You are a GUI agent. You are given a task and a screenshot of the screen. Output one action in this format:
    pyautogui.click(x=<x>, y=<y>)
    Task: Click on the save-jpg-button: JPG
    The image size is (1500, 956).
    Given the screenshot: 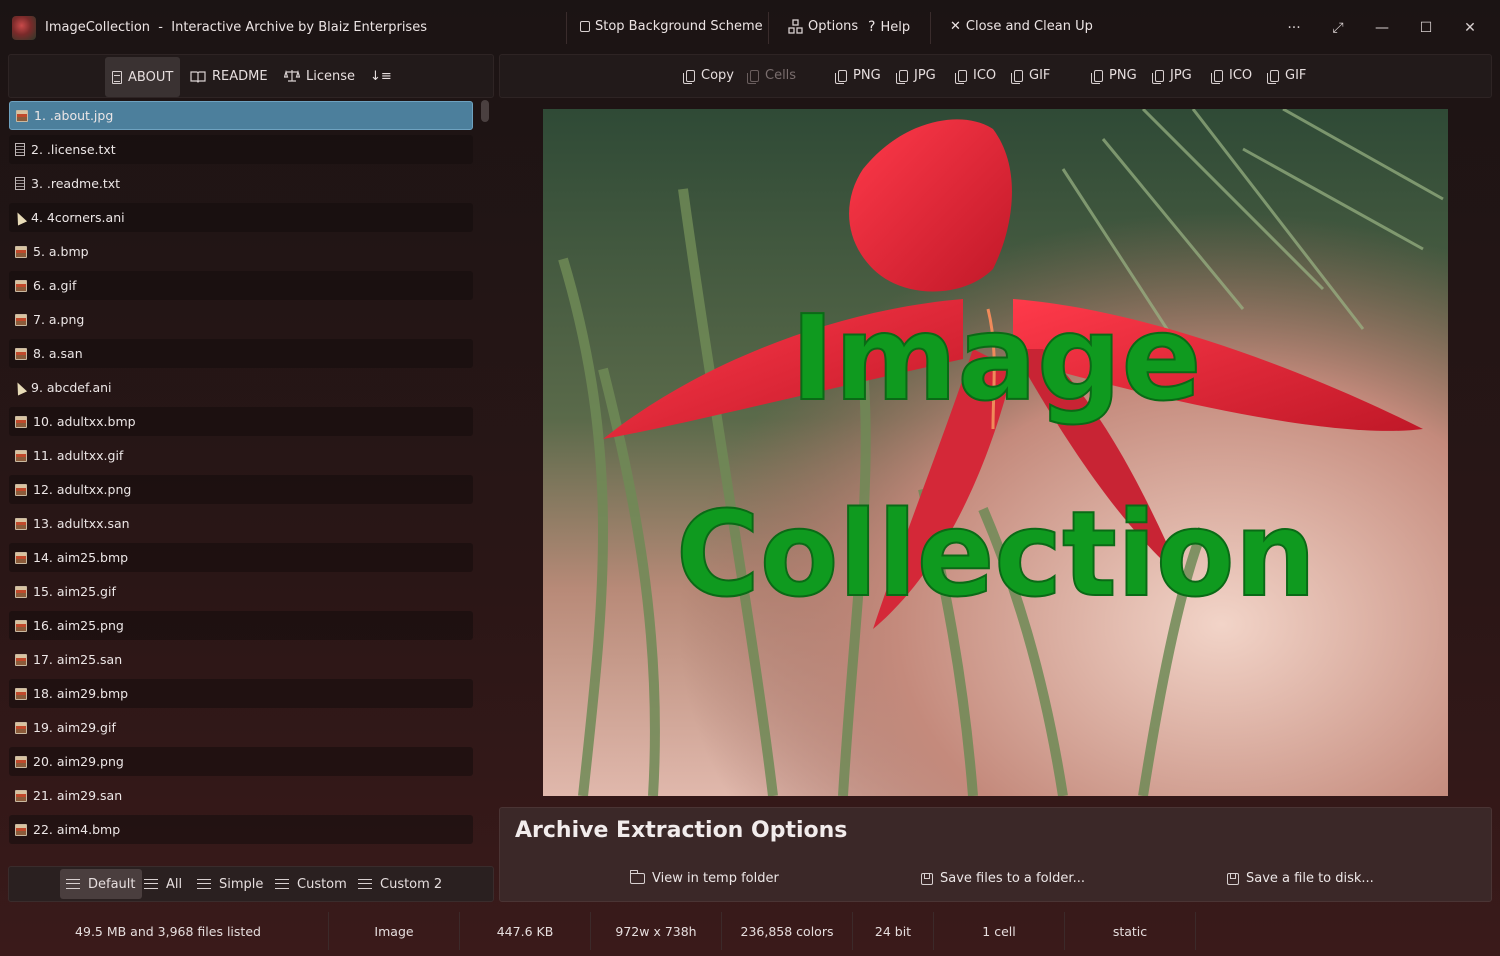 What is the action you would take?
    pyautogui.click(x=1172, y=76)
    